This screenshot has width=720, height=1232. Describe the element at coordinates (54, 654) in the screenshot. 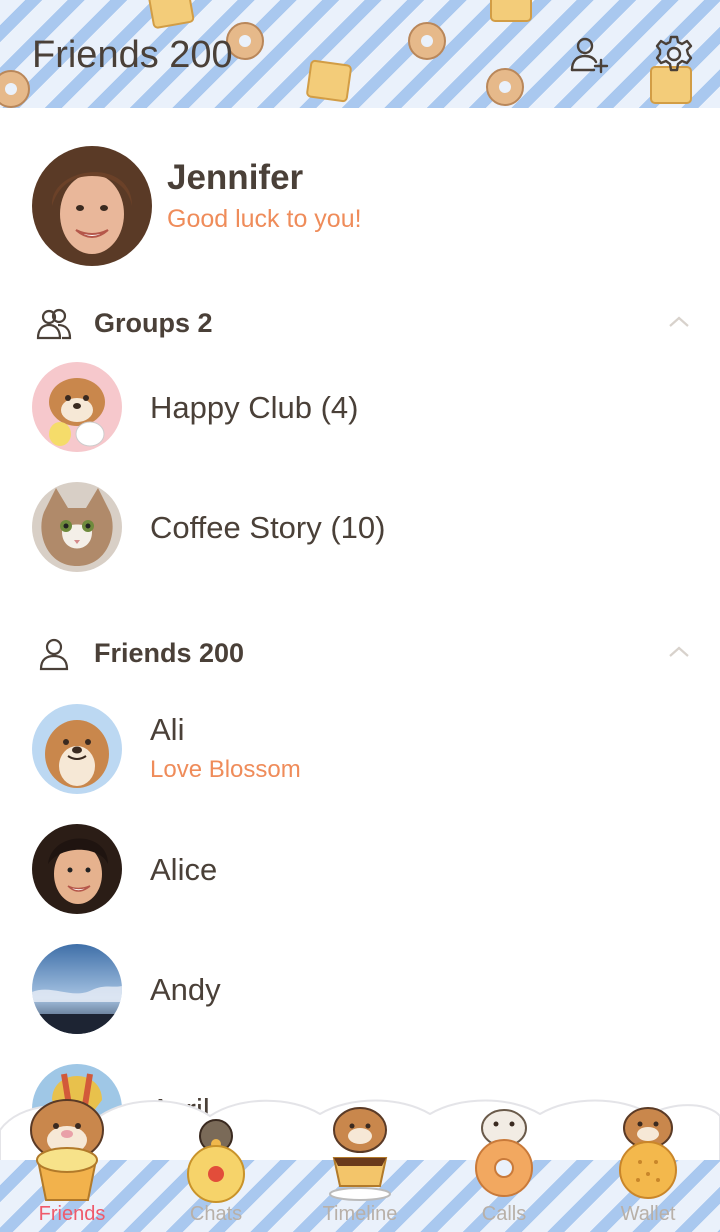

I see `person-icon` at that location.